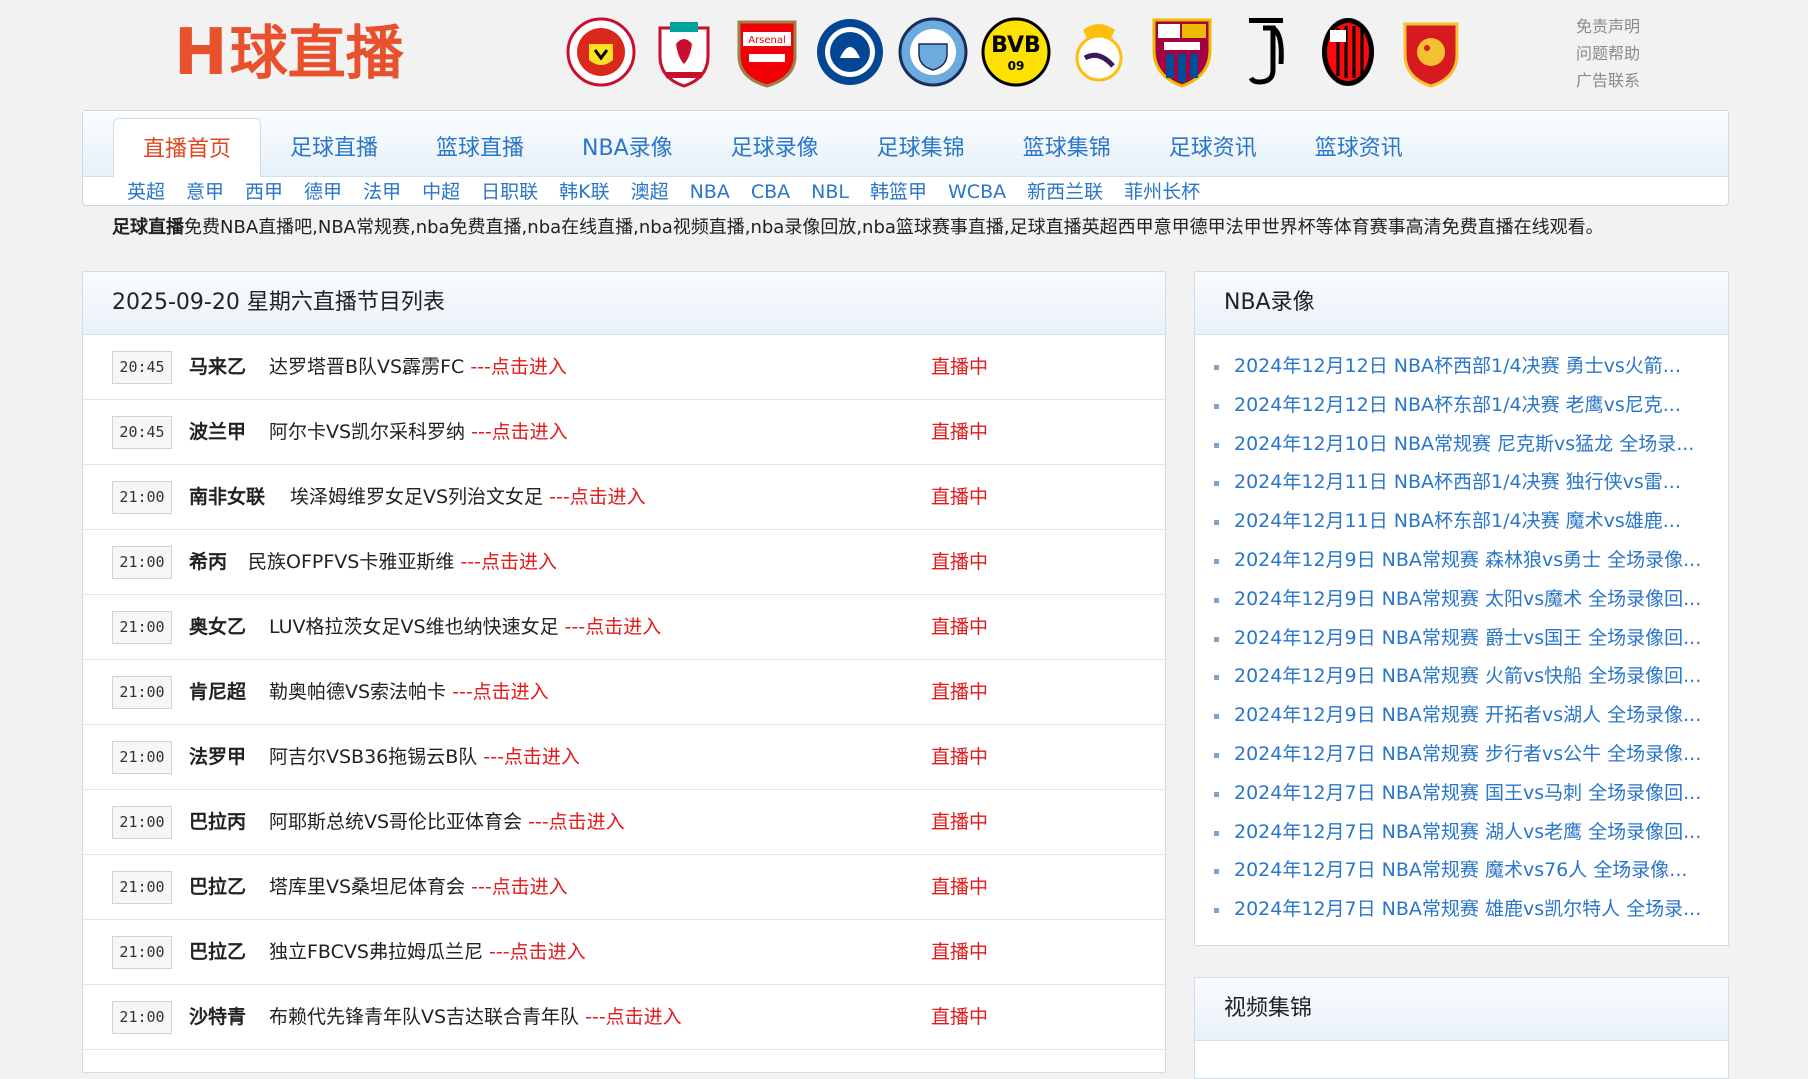 This screenshot has height=1079, width=1808. I want to click on svg-text: Arsenal, so click(767, 40).